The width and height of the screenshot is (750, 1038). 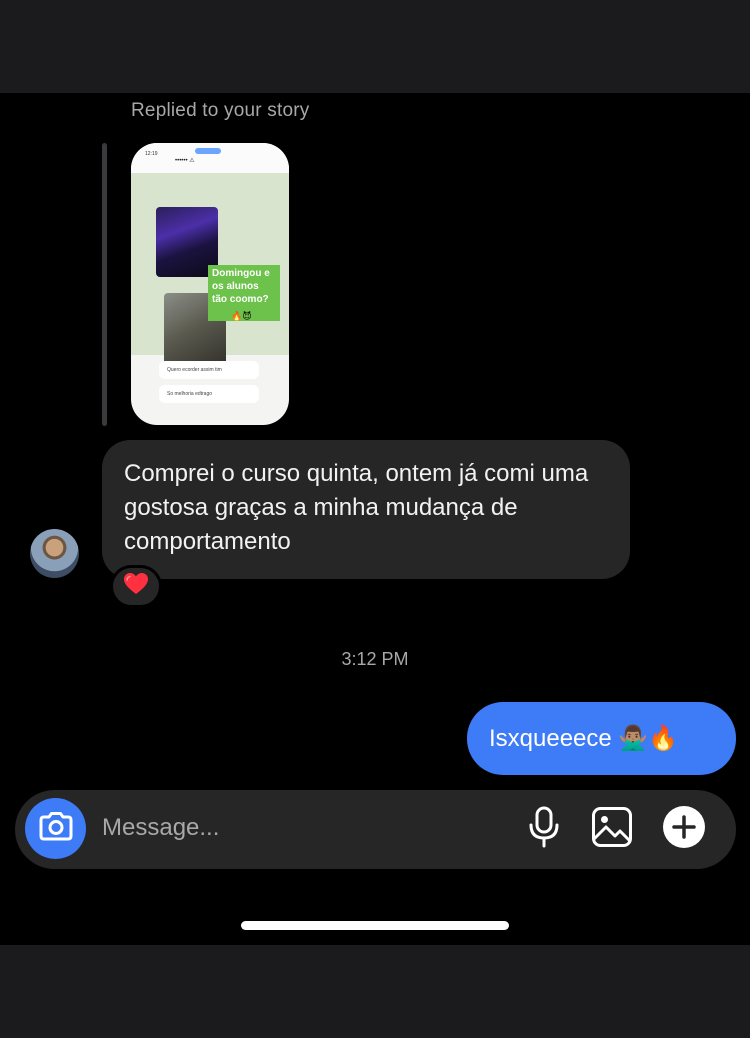 I want to click on voice-message-button, so click(x=544, y=829).